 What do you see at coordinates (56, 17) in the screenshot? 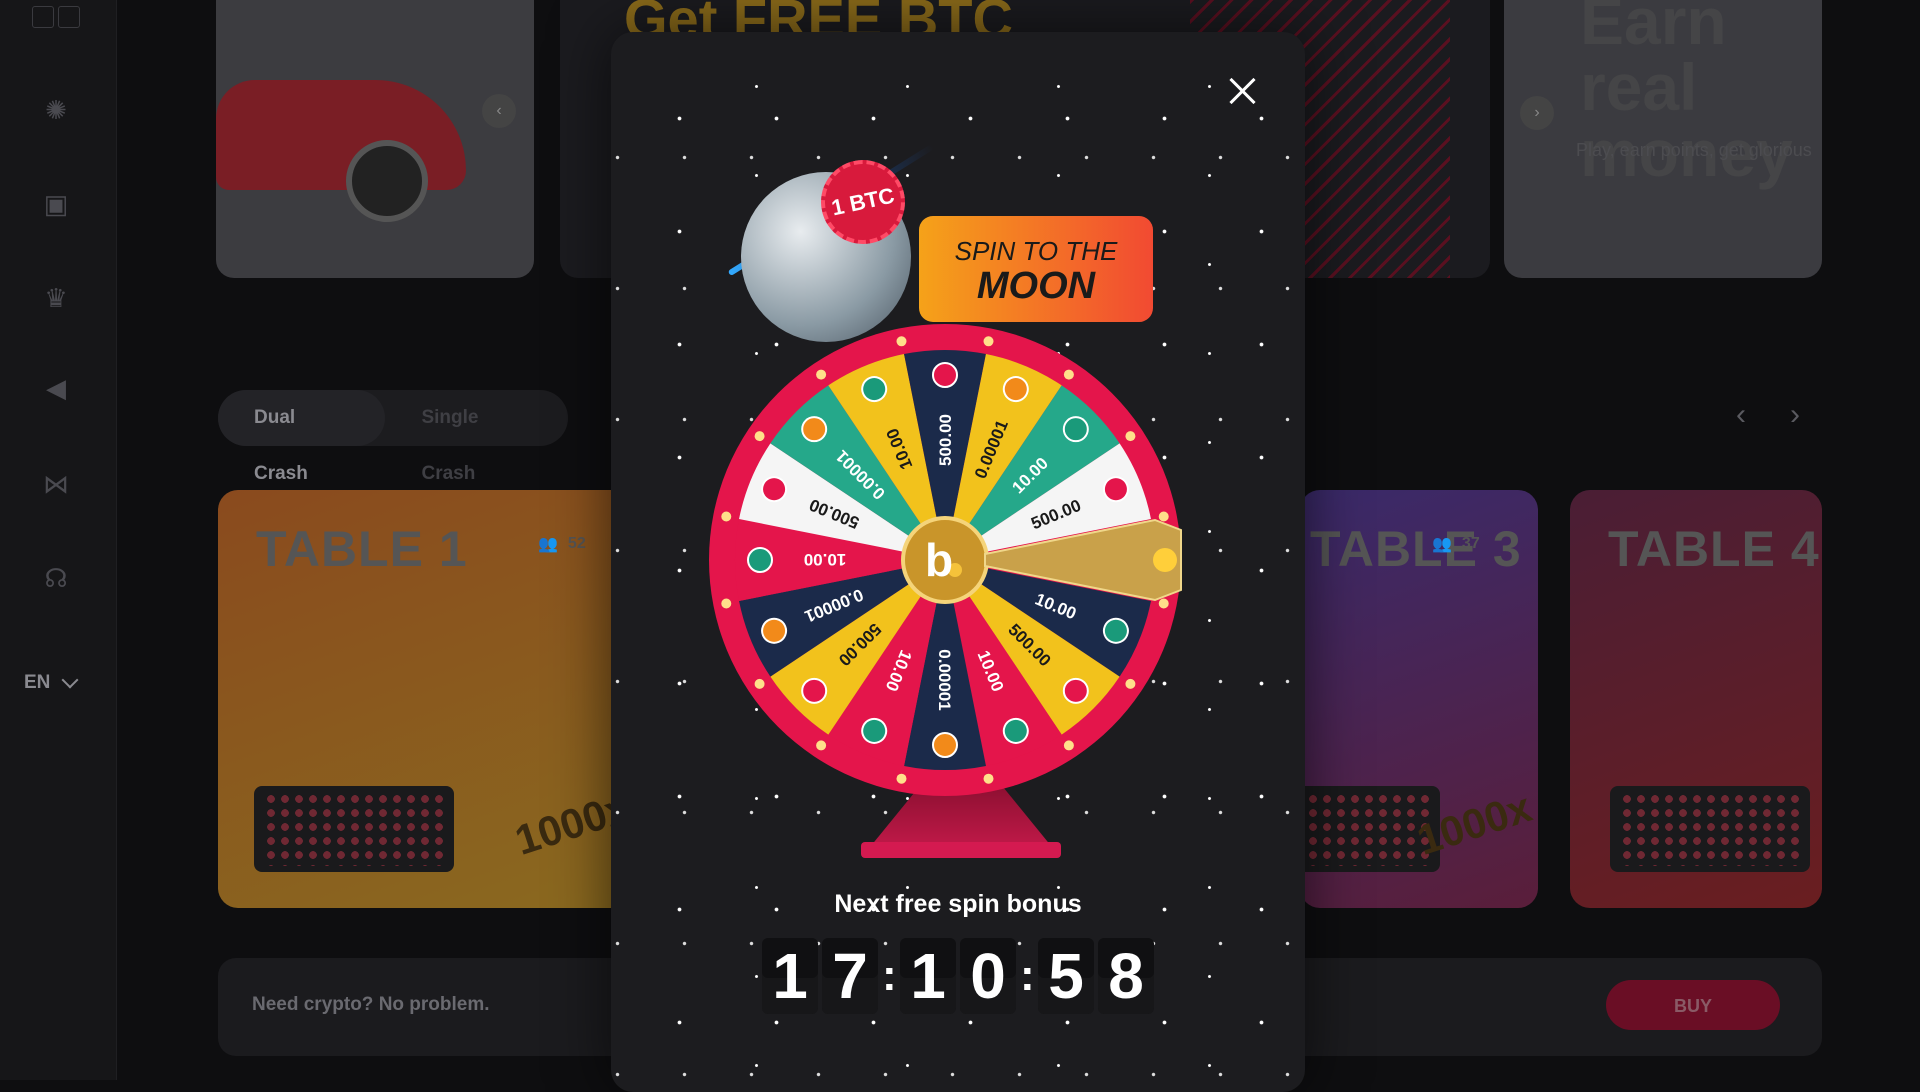
I see `logo` at bounding box center [56, 17].